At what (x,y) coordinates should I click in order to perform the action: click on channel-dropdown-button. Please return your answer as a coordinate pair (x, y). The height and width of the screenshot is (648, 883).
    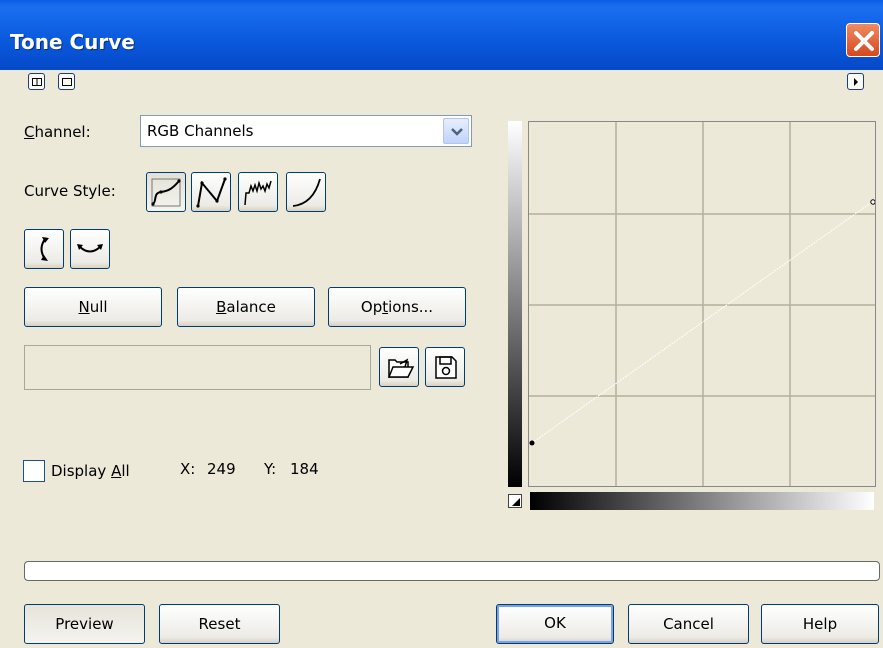
    Looking at the image, I should click on (456, 131).